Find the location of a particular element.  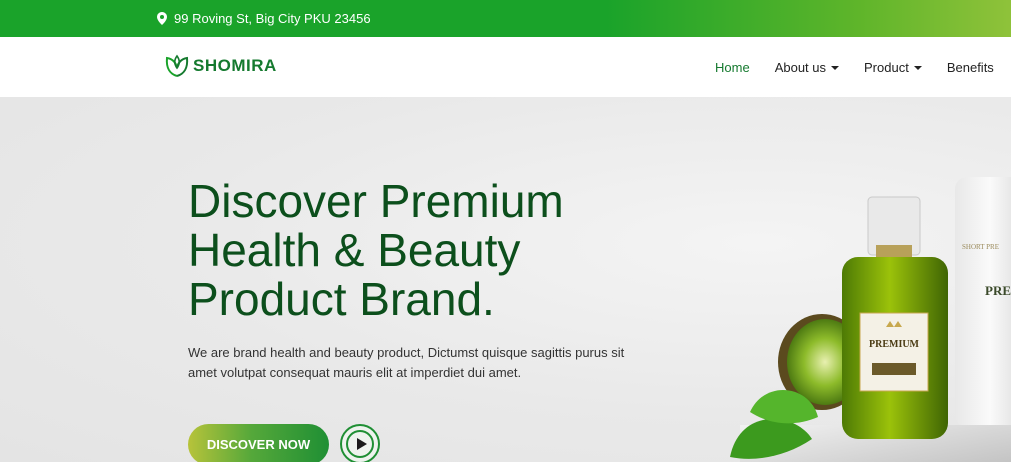

leaf-logo-icon is located at coordinates (177, 65).